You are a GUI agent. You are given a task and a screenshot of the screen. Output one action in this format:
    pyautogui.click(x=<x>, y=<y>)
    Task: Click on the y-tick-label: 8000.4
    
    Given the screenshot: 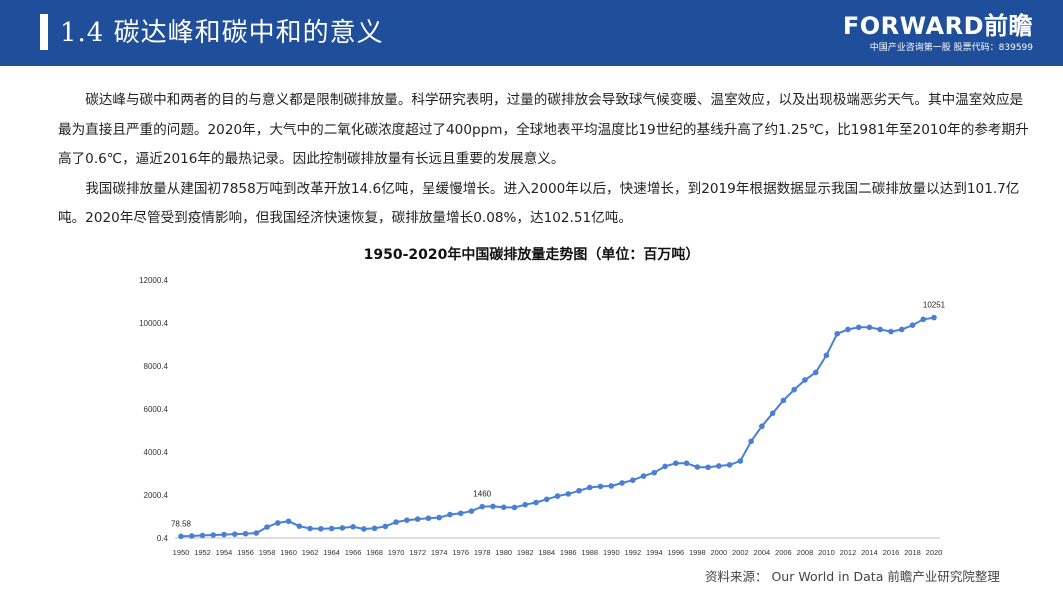 What is the action you would take?
    pyautogui.click(x=156, y=366)
    